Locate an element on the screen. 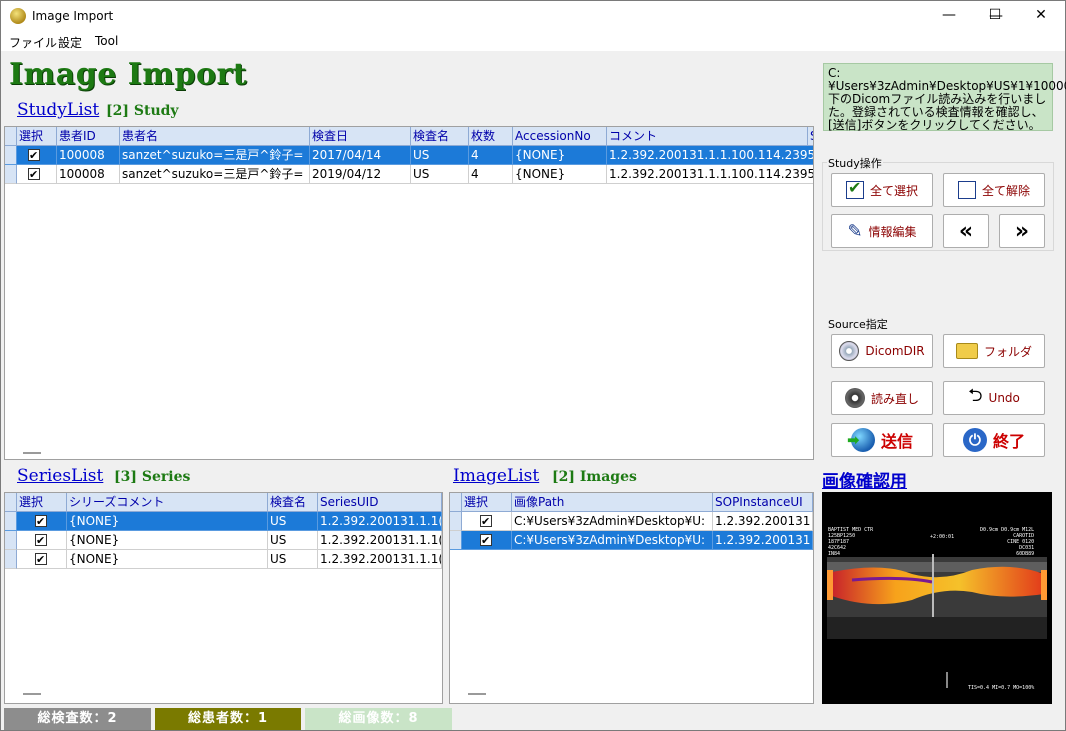 The image size is (1066, 731). prev-button: « is located at coordinates (966, 231).